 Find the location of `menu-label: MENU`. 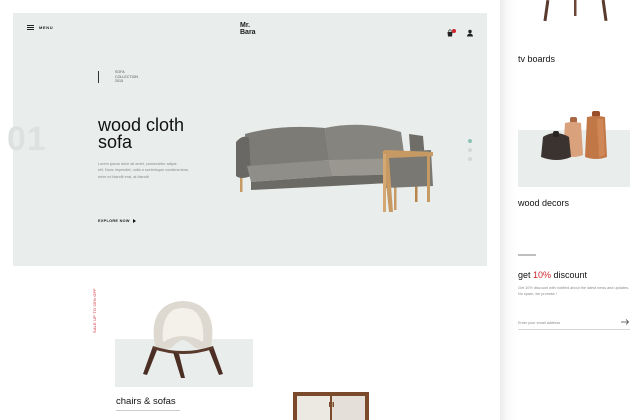

menu-label: MENU is located at coordinates (46, 27).